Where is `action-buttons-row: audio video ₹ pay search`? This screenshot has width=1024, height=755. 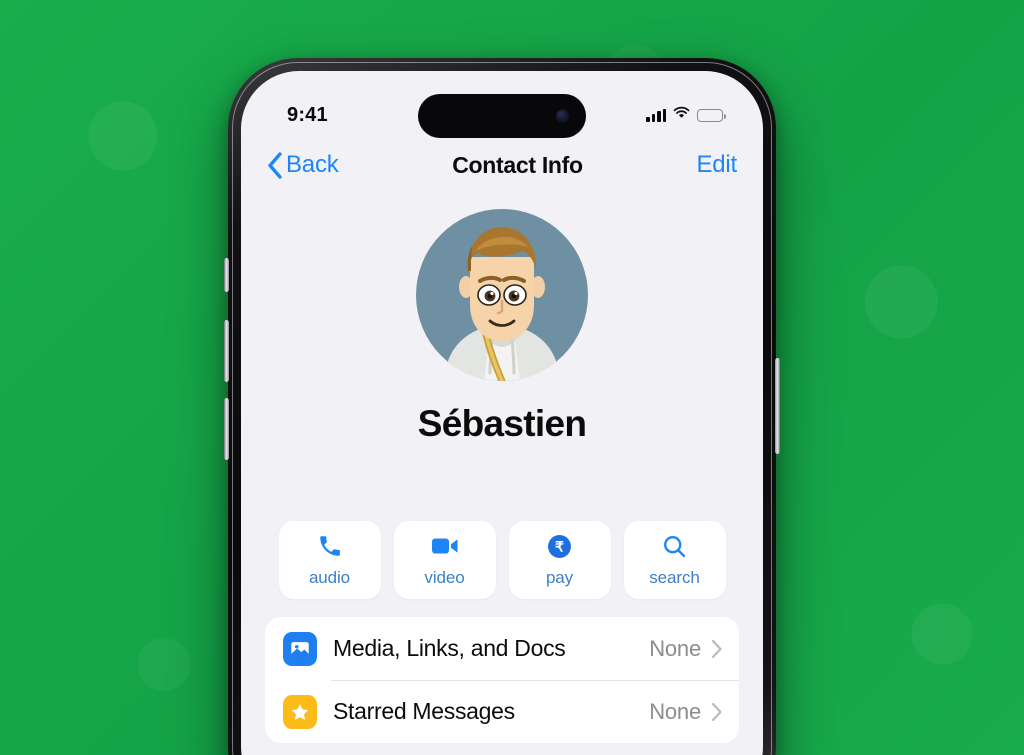 action-buttons-row: audio video ₹ pay search is located at coordinates (502, 560).